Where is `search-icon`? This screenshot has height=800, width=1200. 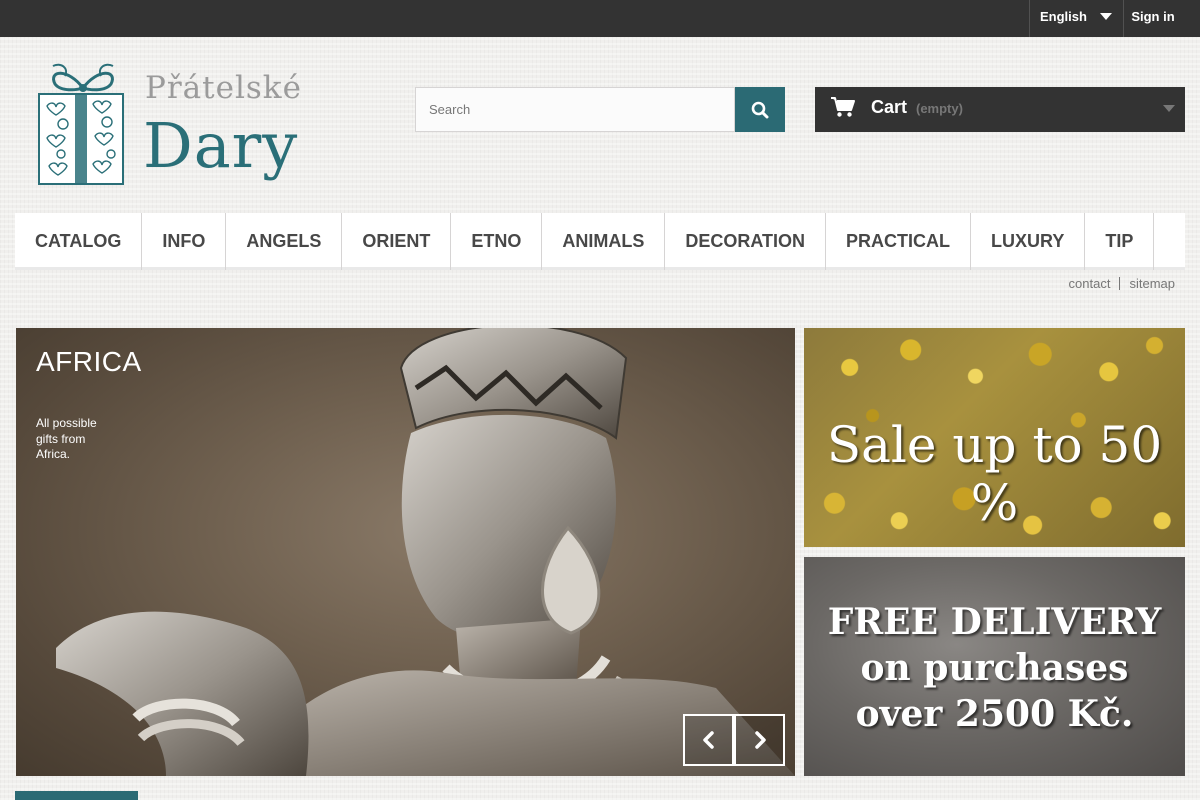 search-icon is located at coordinates (760, 109).